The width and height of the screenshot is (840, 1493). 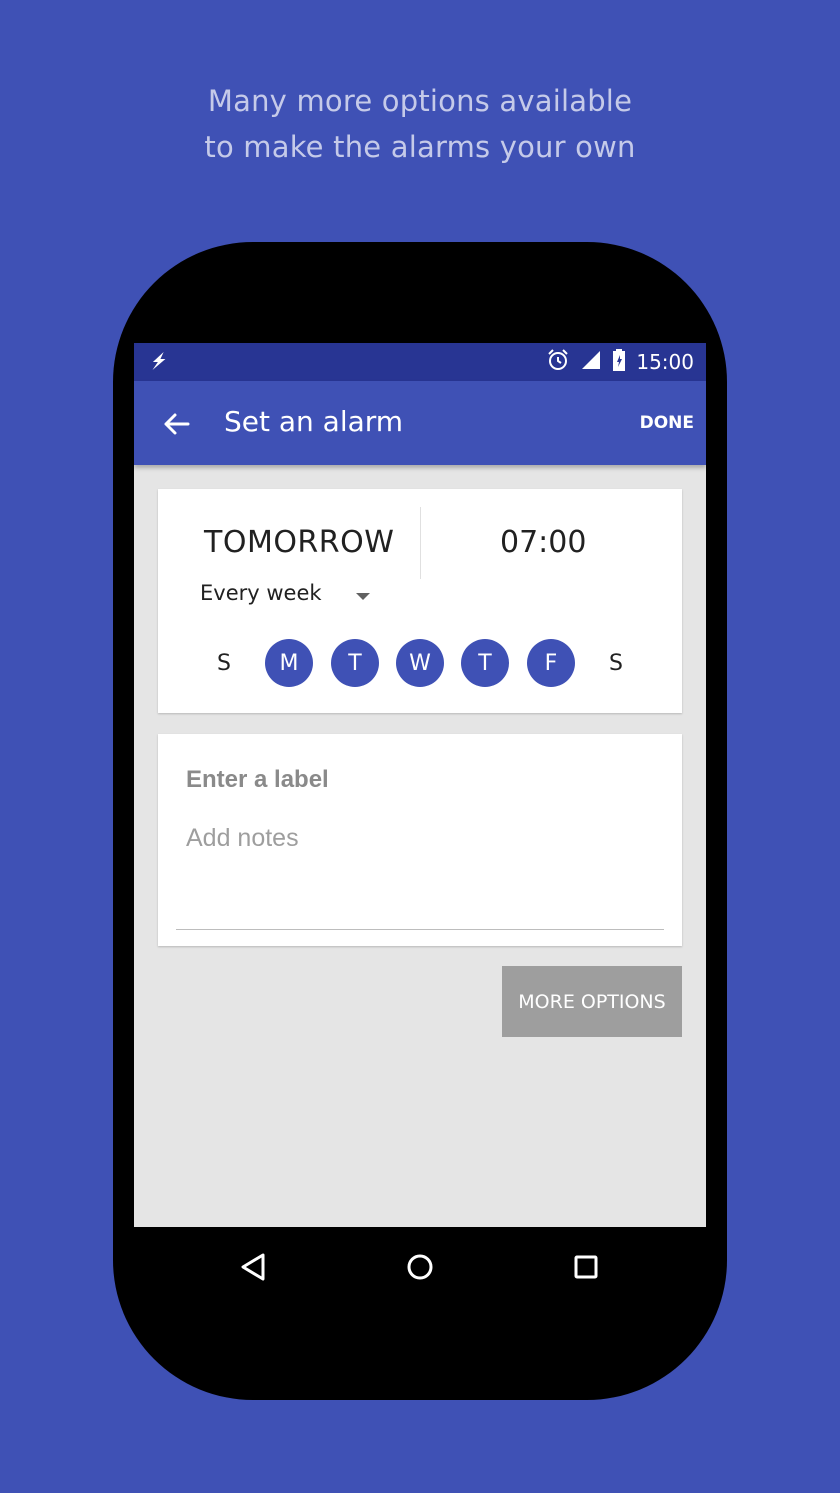 I want to click on promo-line-2: to make the alarms your own, so click(x=420, y=147).